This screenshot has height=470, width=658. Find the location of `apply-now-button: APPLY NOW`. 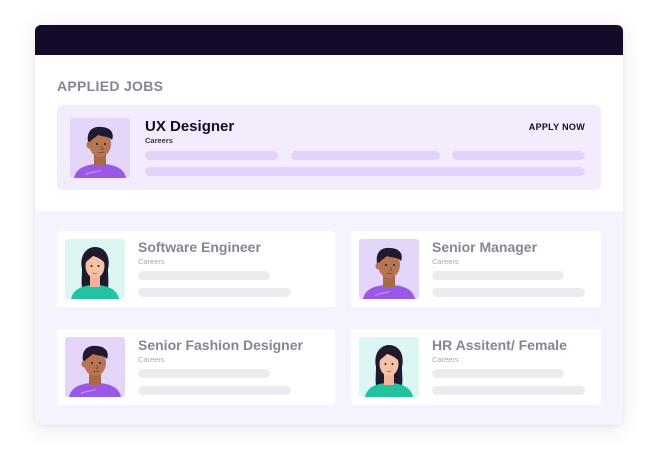

apply-now-button: APPLY NOW is located at coordinates (557, 127).